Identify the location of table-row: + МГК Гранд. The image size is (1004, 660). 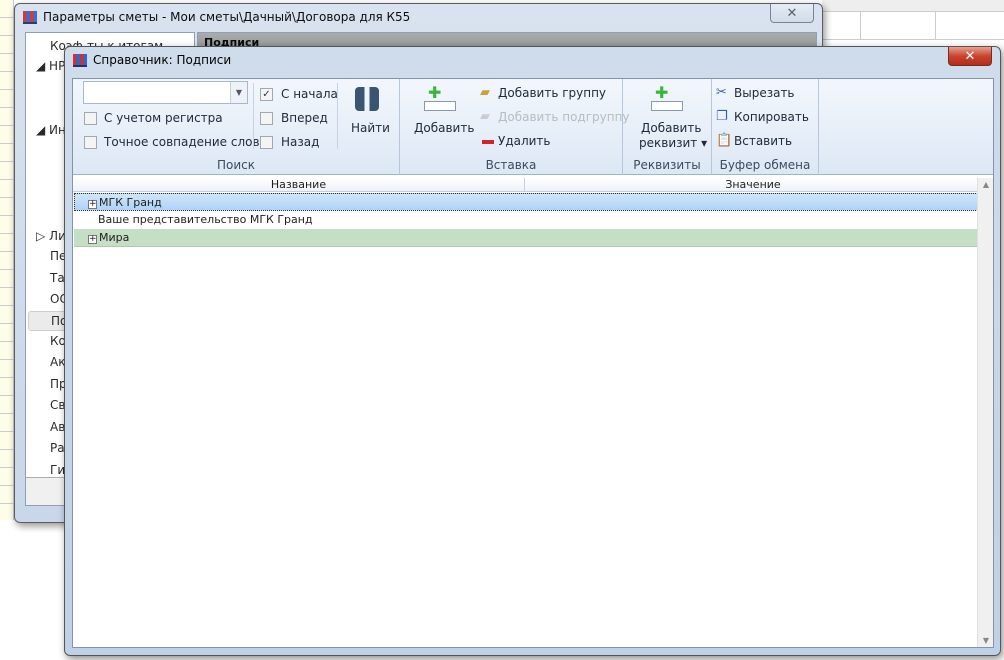
(527, 202).